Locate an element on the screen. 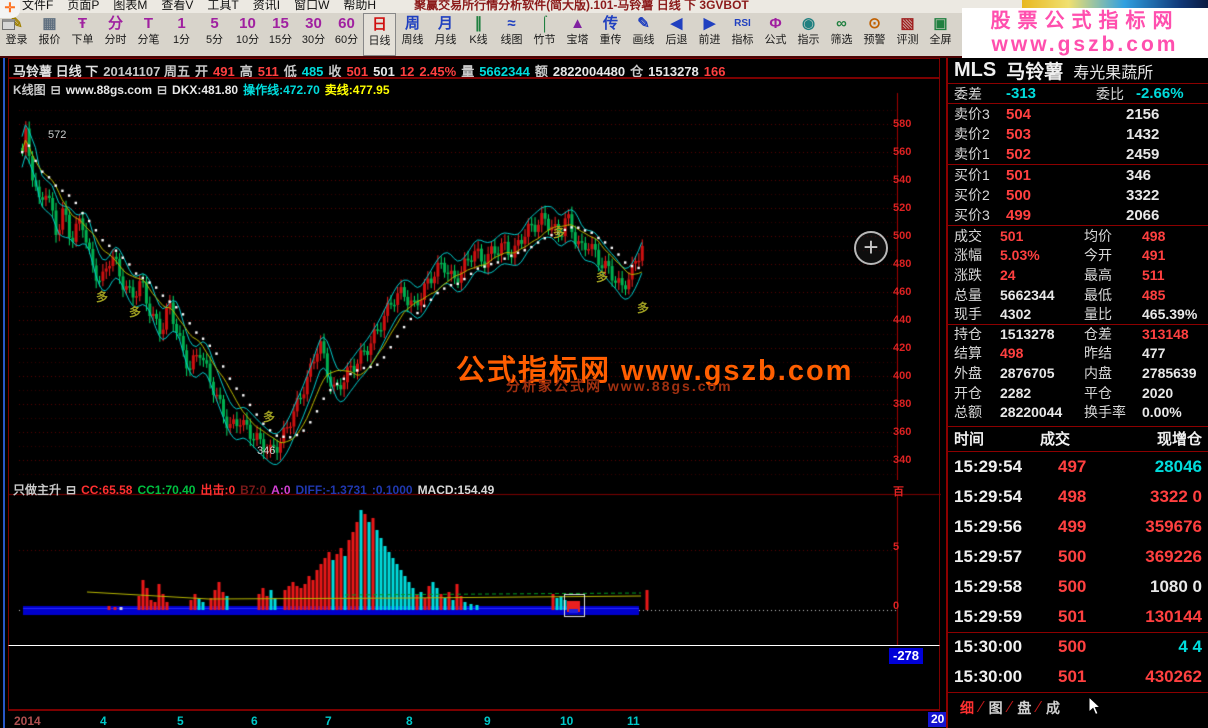 The width and height of the screenshot is (1208, 728). level-qty: 2459 is located at coordinates (1143, 154).